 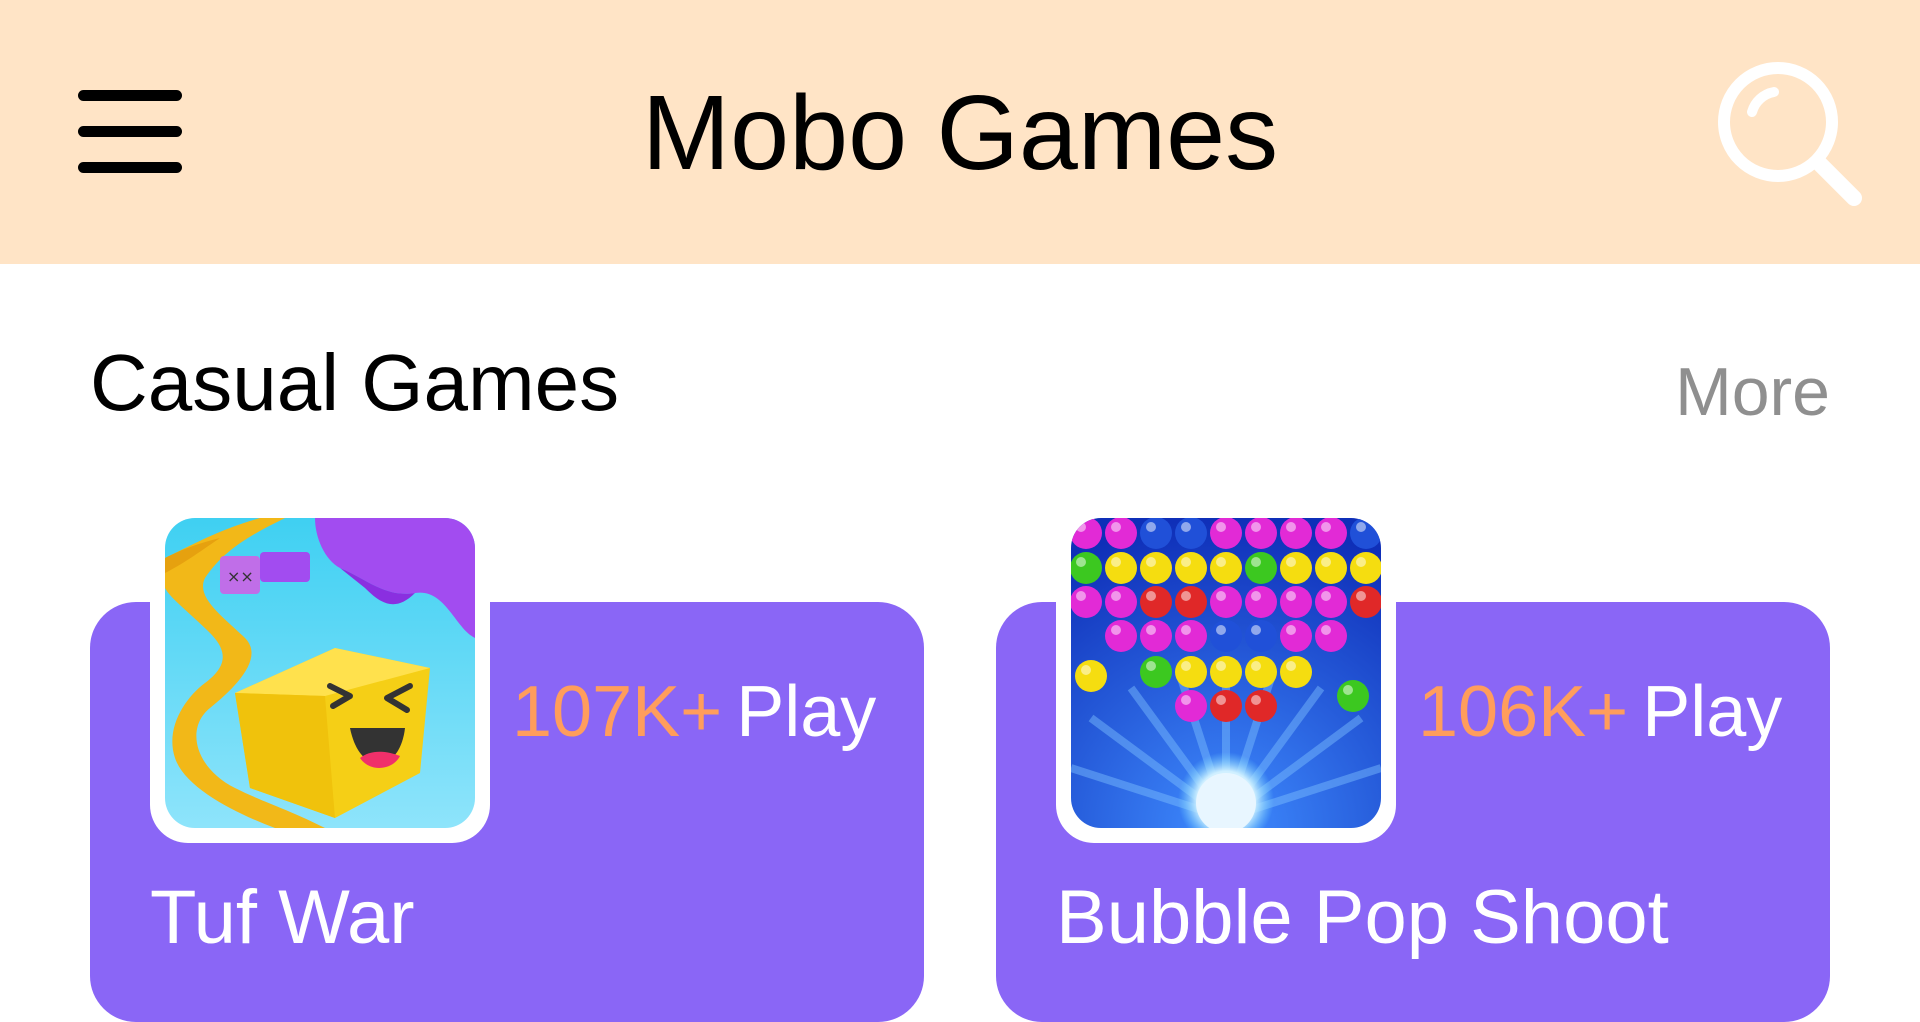 I want to click on game-thumbnail: ××, so click(x=320, y=673).